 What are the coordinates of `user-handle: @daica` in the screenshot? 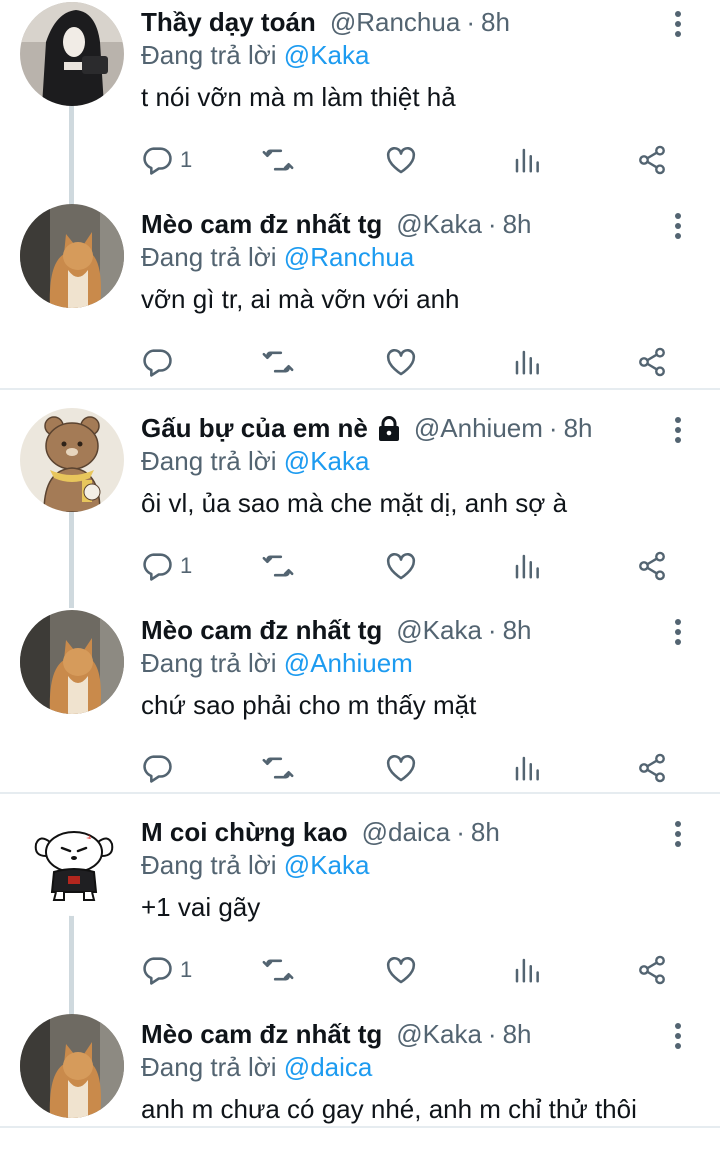 It's located at (406, 832).